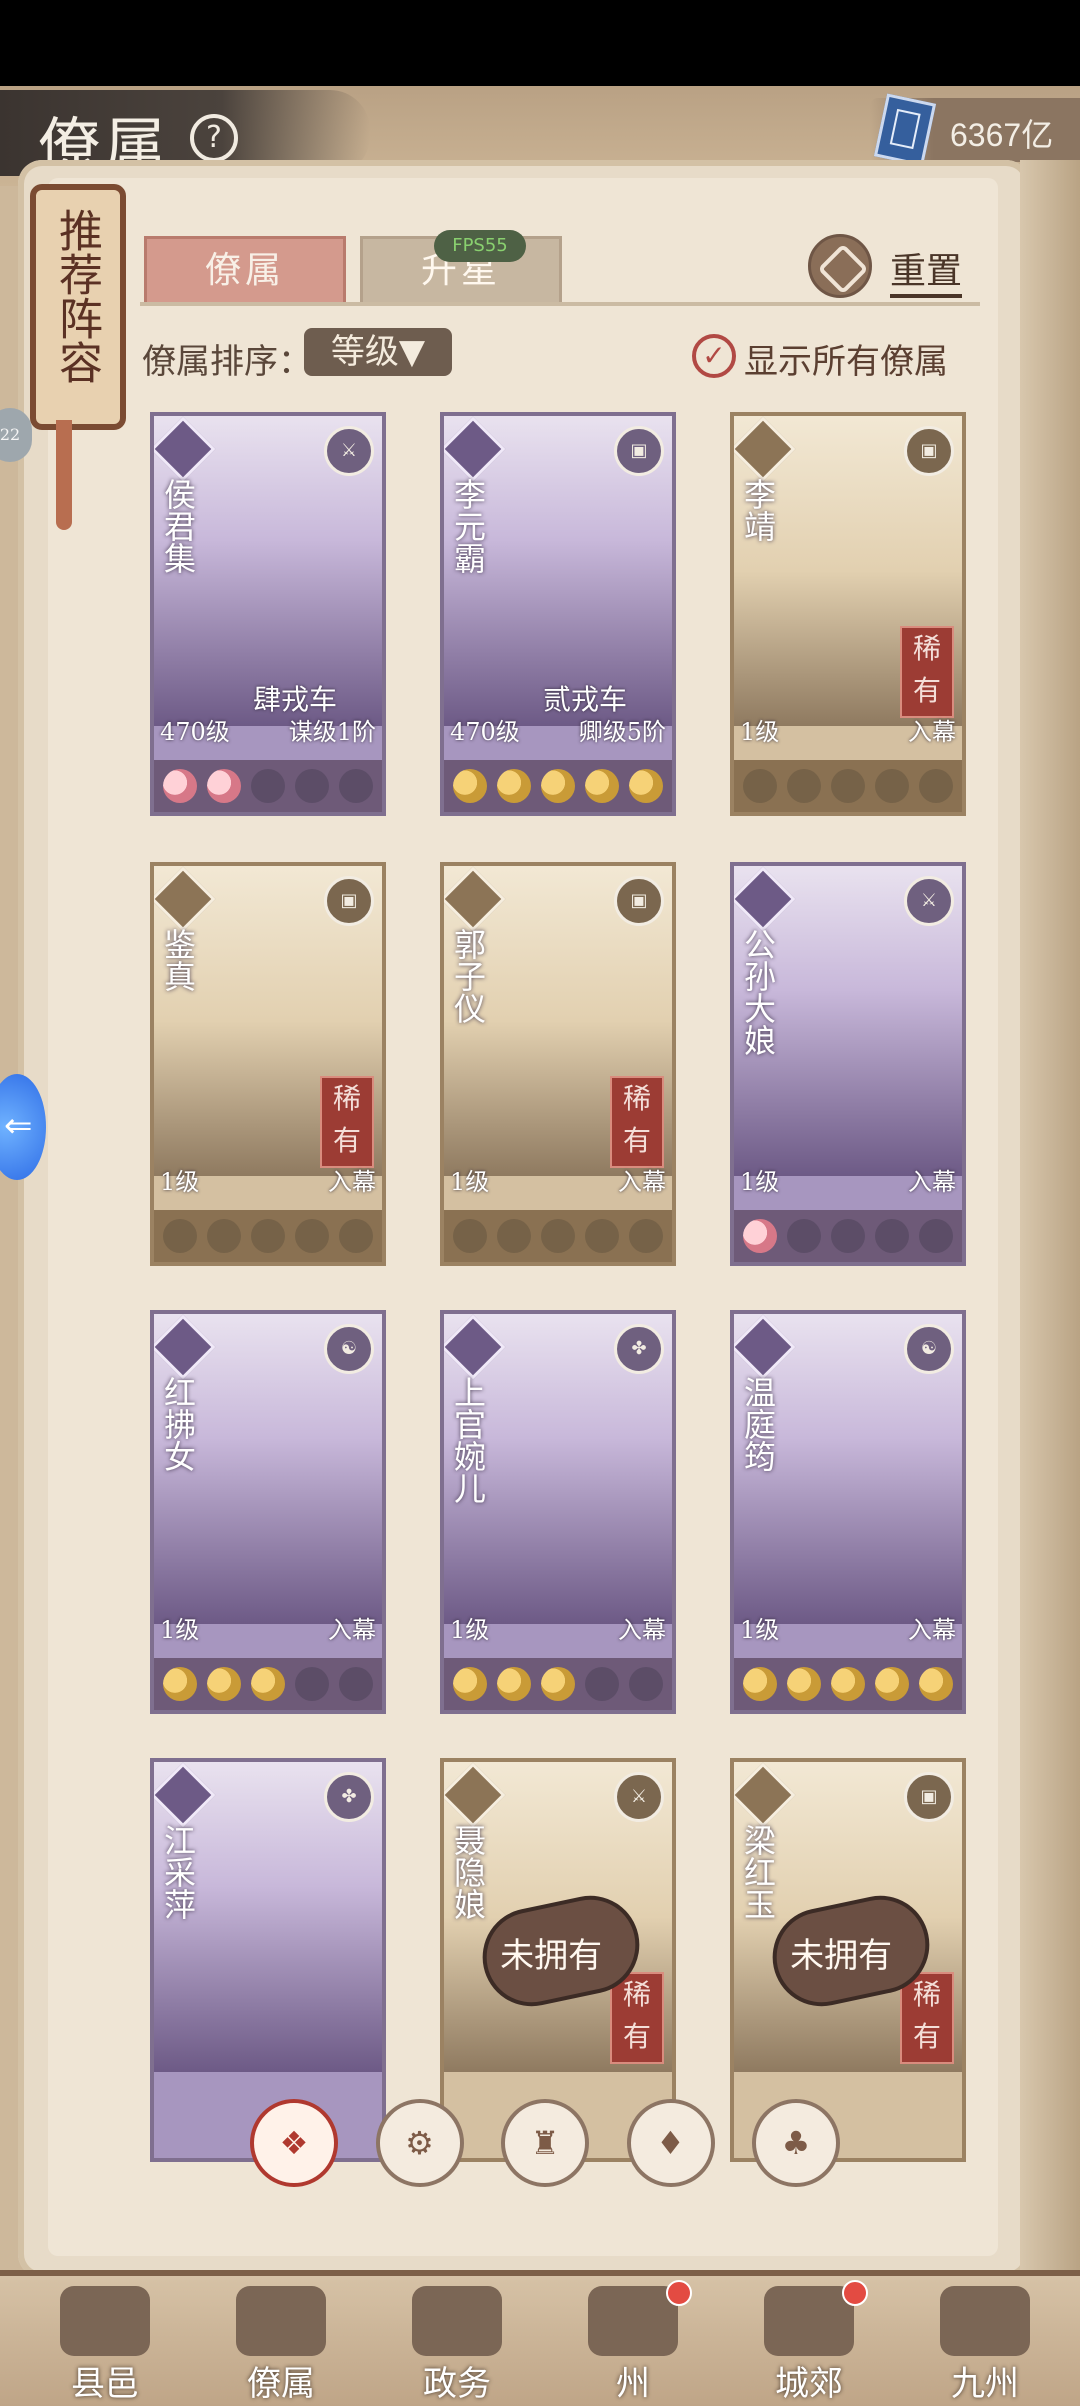  I want to click on subordinate-card: ☯ 温庭筠 1级 入幕, so click(848, 1512).